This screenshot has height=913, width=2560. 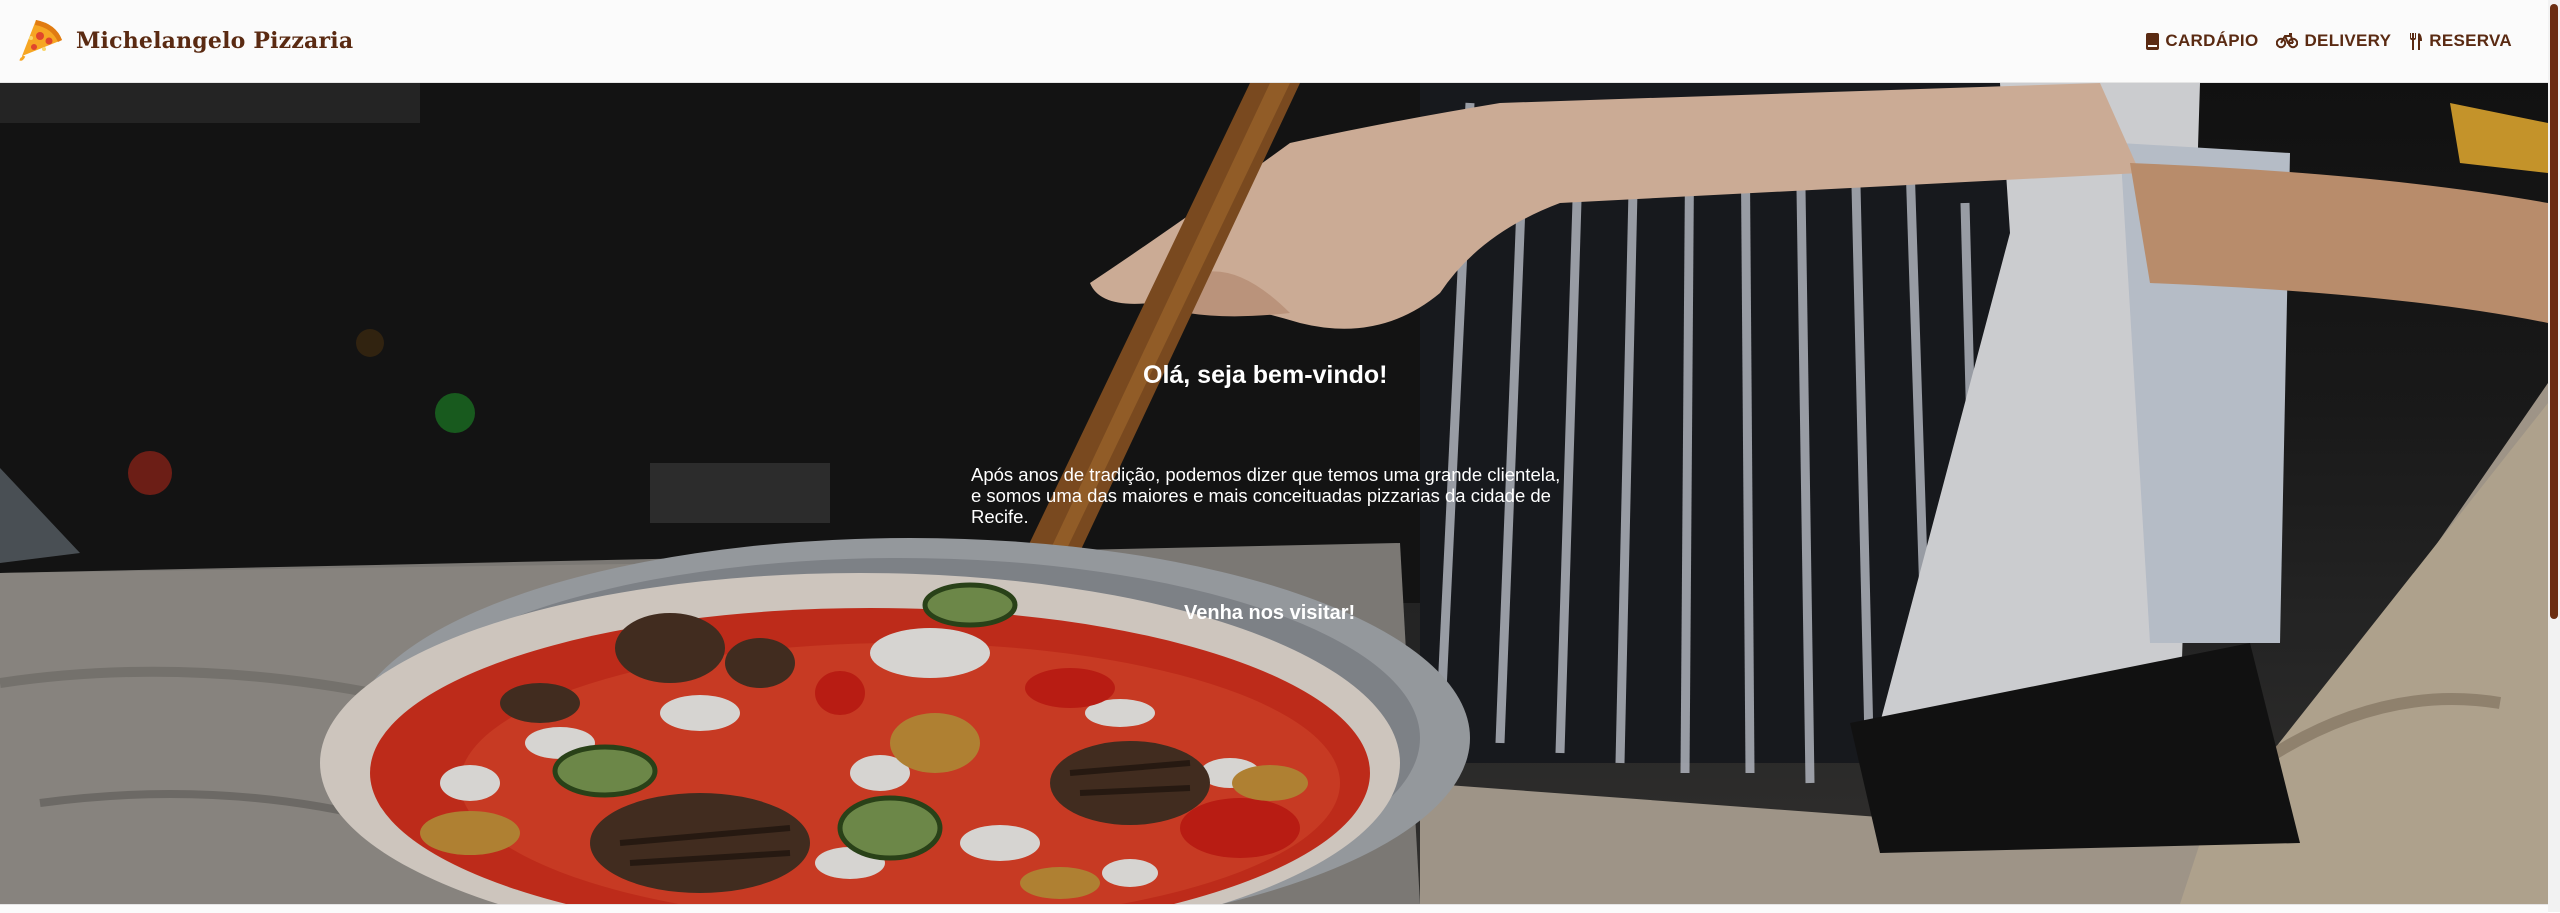 I want to click on hero-cta: Venha nos visitar!, so click(x=1270, y=613).